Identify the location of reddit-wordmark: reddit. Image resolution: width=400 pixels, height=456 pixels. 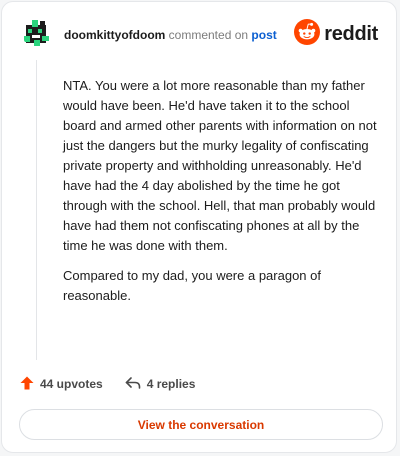
(351, 33).